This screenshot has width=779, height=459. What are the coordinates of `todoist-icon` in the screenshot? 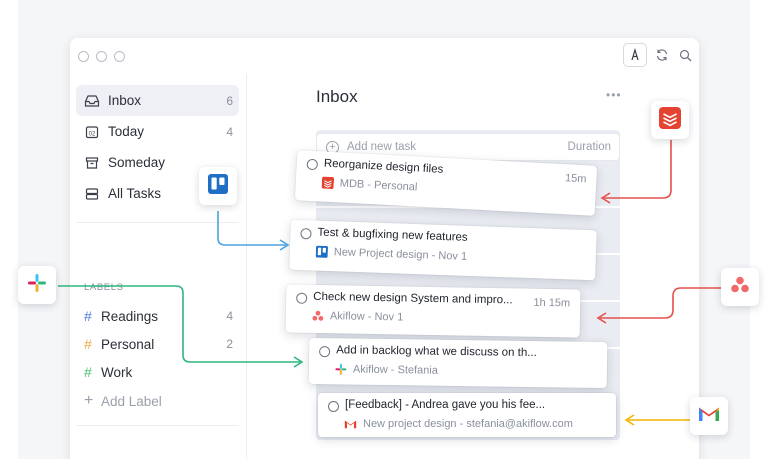 It's located at (670, 120).